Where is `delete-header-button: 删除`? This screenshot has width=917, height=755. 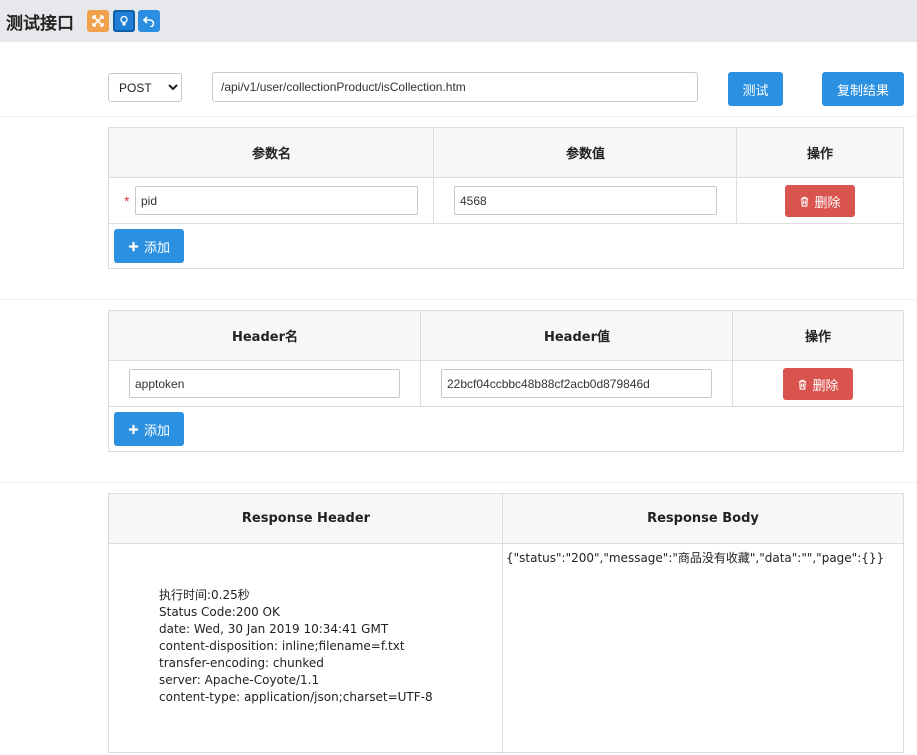 delete-header-button: 删除 is located at coordinates (818, 384).